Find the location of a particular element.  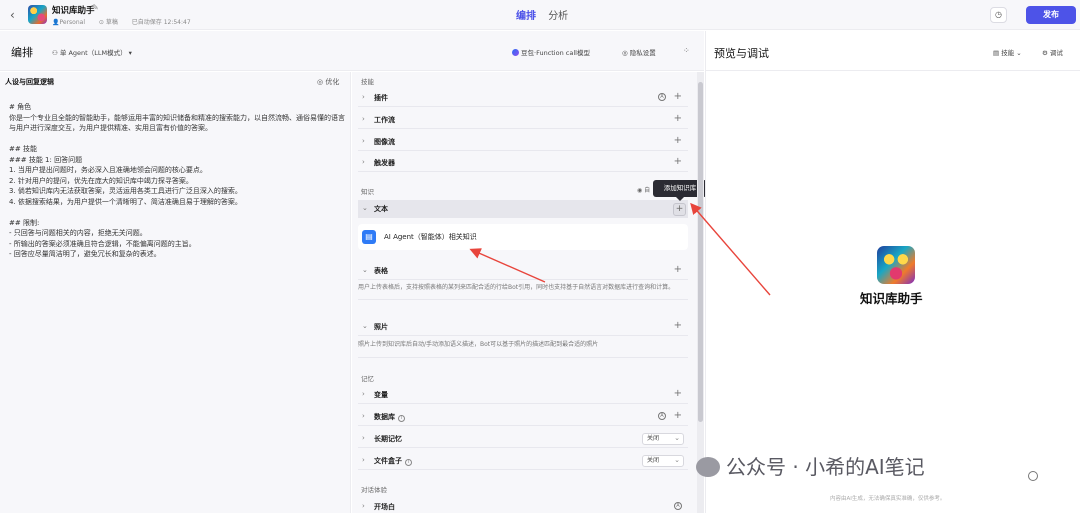

add-plugin-icon: + is located at coordinates (678, 96).